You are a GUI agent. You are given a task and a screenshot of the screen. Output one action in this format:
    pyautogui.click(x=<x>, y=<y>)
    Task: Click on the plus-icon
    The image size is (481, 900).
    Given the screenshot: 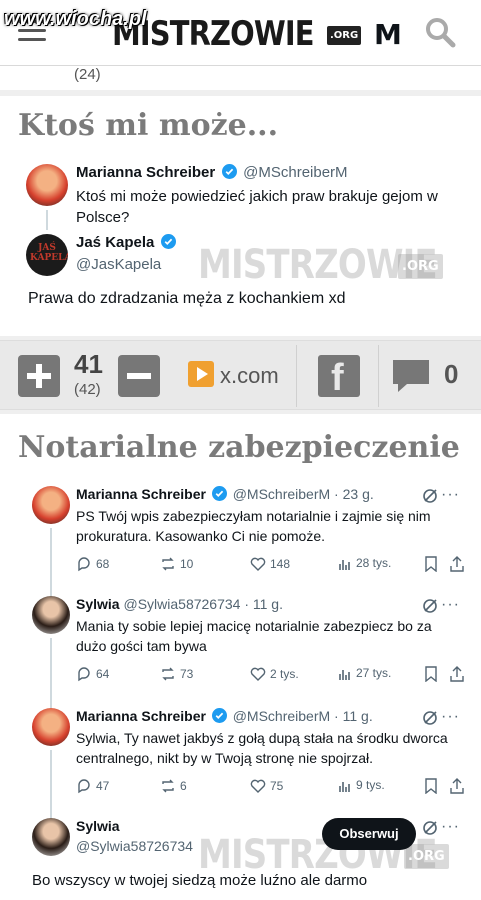 What is the action you would take?
    pyautogui.click(x=39, y=376)
    